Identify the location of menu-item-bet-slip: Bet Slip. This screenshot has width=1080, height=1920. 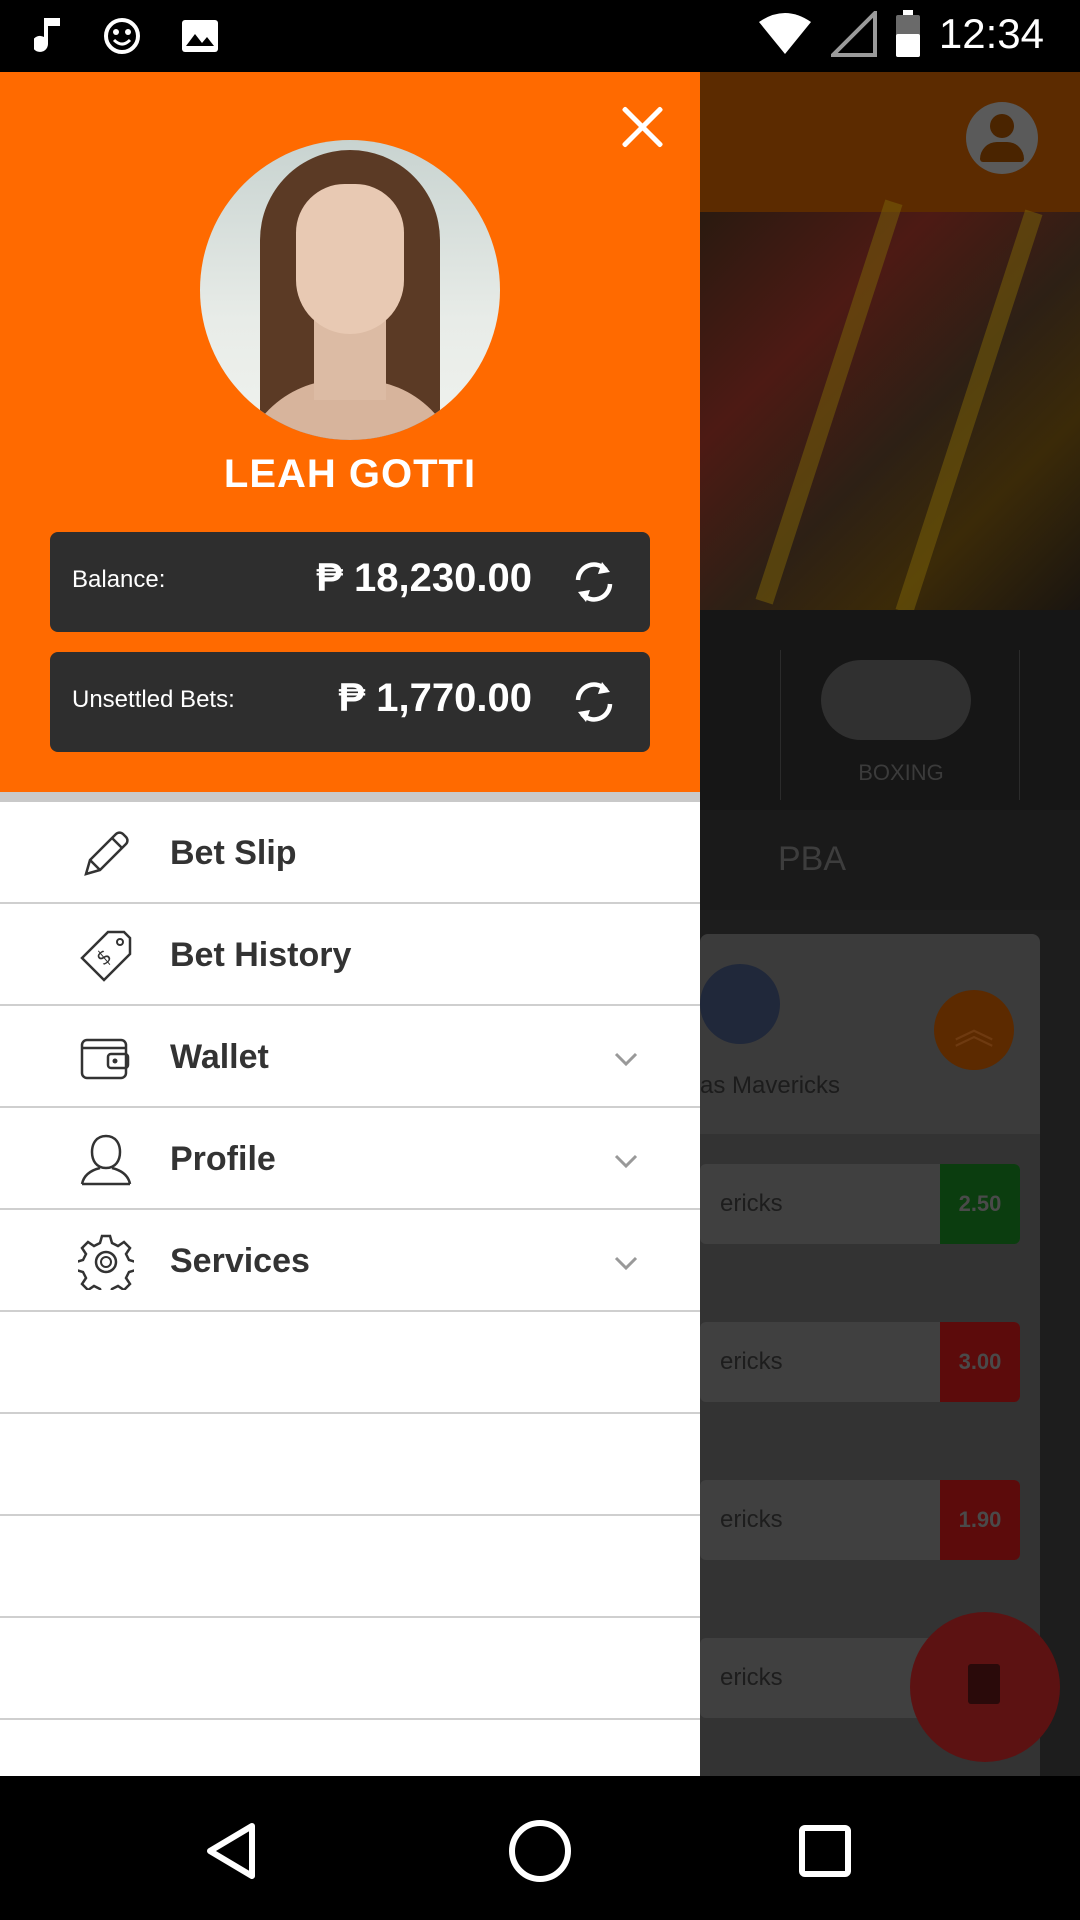
(350, 853).